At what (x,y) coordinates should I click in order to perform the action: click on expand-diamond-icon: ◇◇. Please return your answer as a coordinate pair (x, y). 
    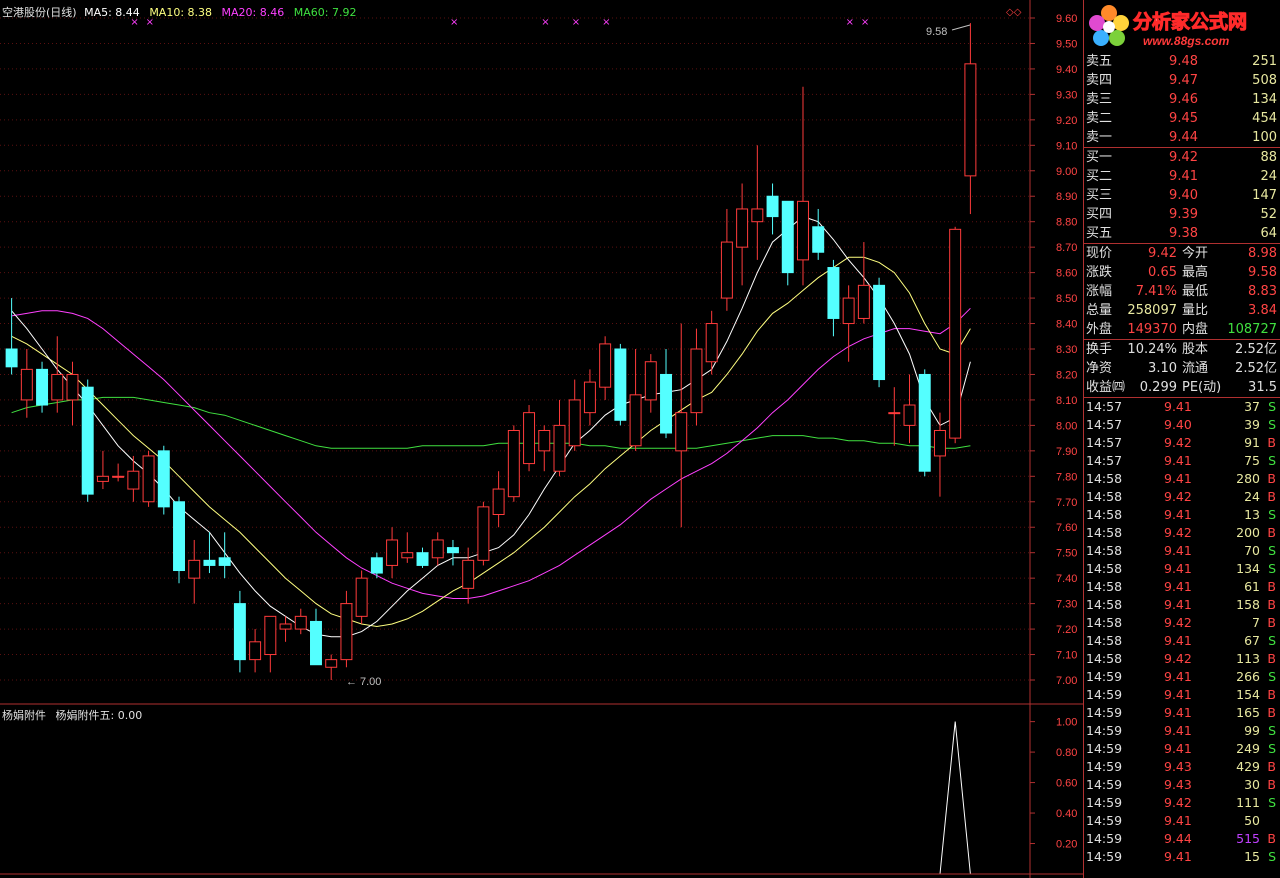
    Looking at the image, I should click on (1014, 12).